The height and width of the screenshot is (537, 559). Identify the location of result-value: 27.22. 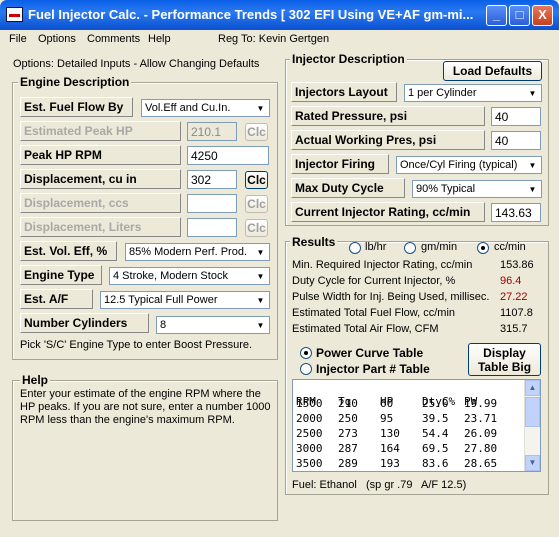
(514, 297).